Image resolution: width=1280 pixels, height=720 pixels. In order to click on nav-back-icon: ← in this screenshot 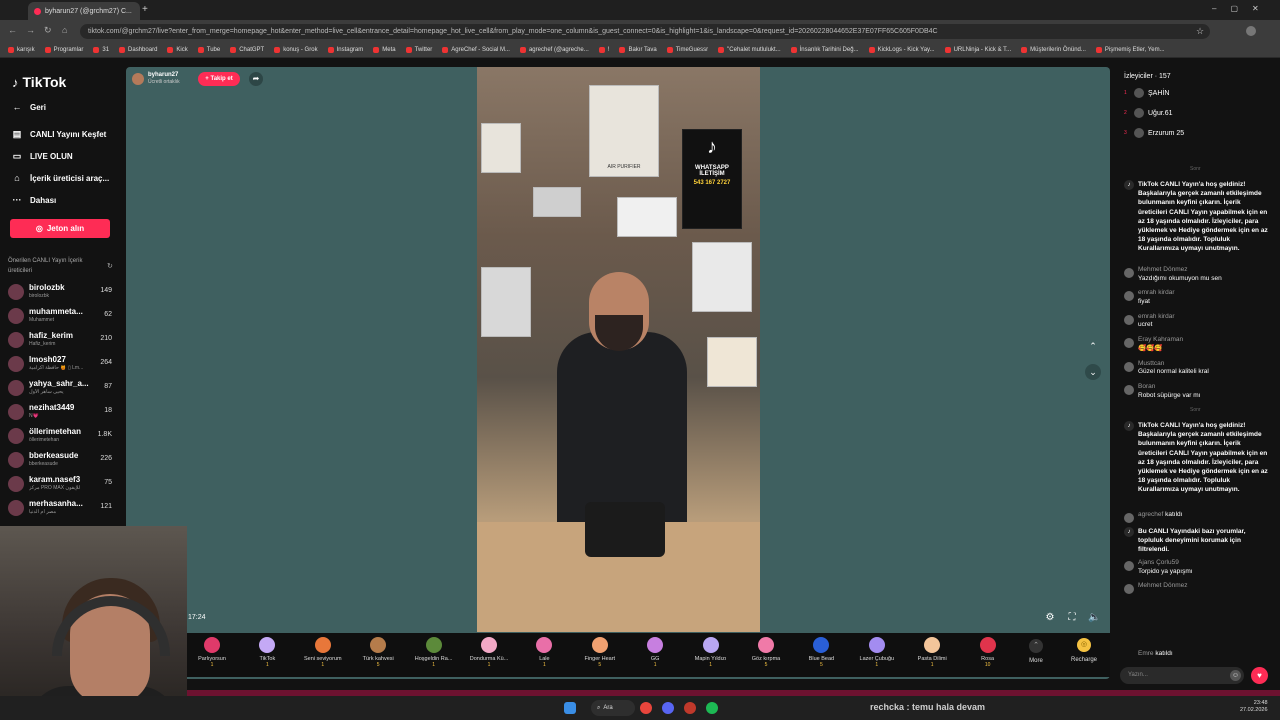, I will do `click(12, 30)`.